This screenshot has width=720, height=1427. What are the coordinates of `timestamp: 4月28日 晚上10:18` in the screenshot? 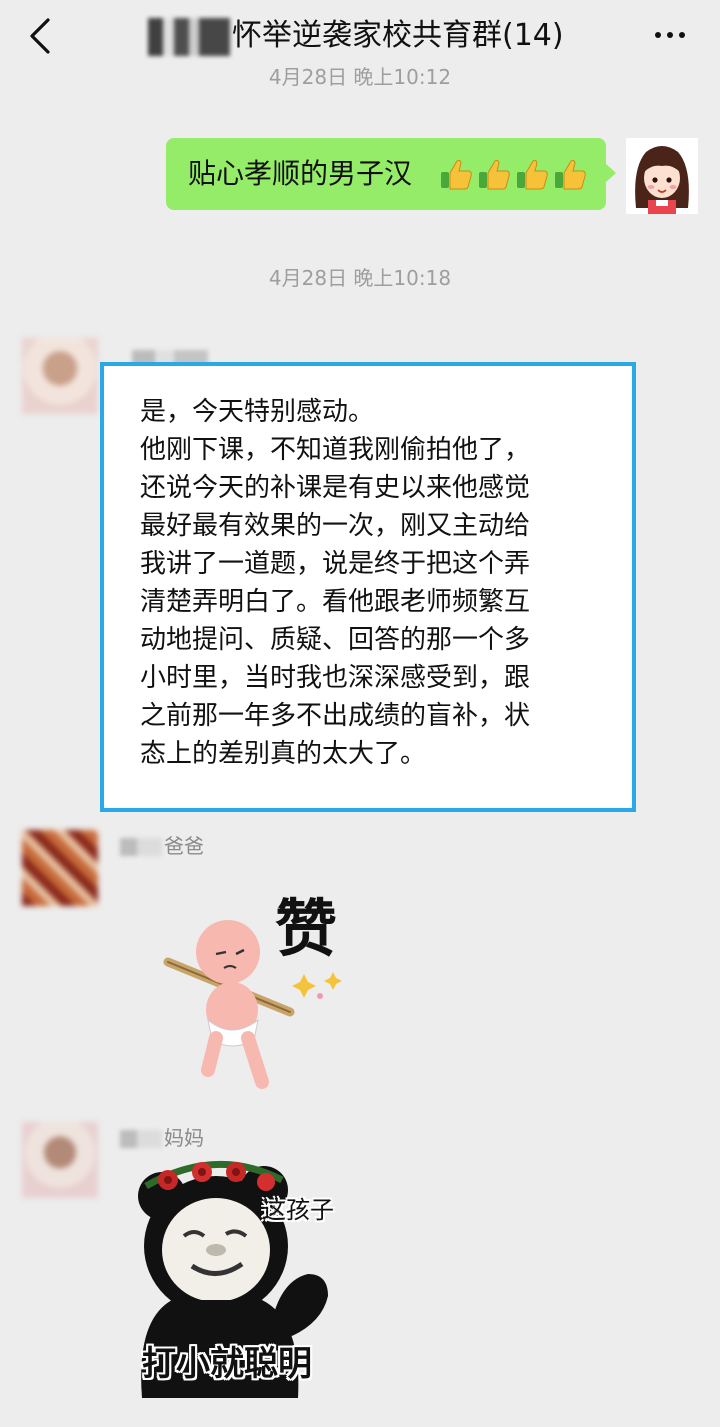 It's located at (360, 278).